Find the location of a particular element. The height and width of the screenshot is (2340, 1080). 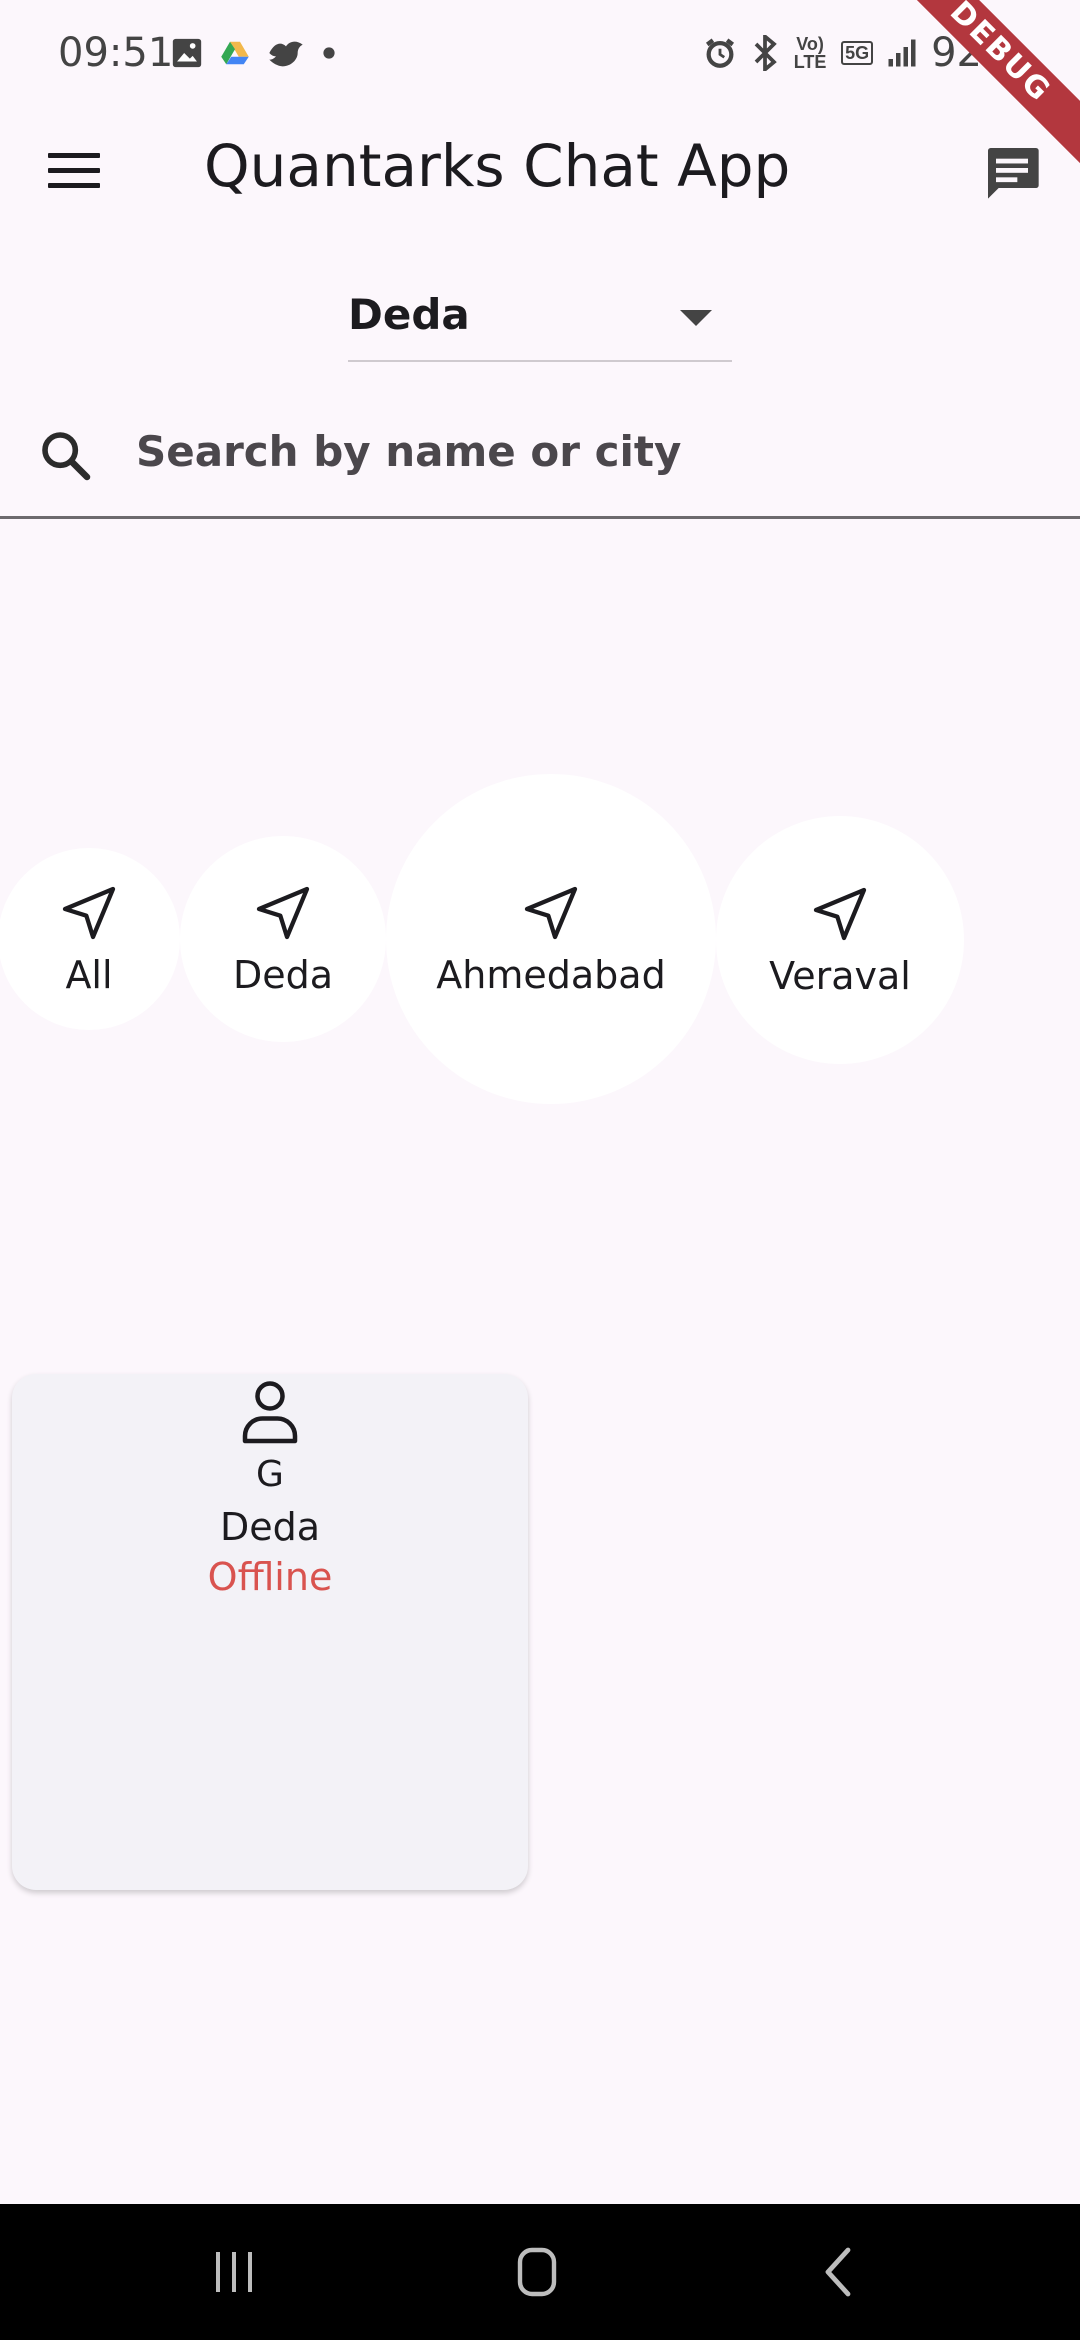

search-input is located at coordinates (586, 451).